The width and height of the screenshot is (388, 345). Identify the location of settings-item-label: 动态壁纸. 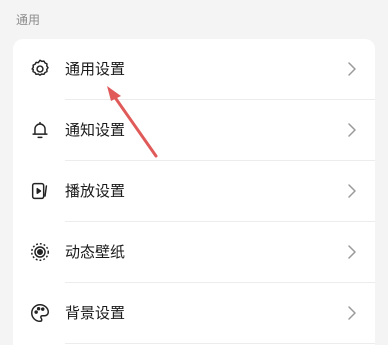
(95, 252).